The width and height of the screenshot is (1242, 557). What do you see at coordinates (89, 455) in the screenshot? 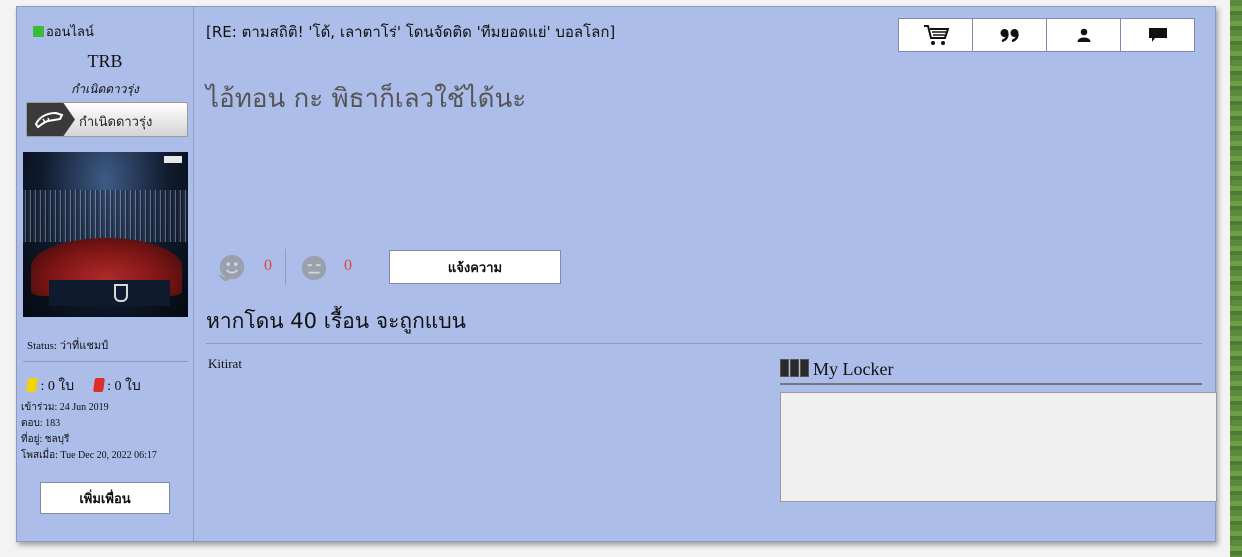
I see `post-time: โพสเมื่อ: Tue Dec 20, 2022 06:17` at bounding box center [89, 455].